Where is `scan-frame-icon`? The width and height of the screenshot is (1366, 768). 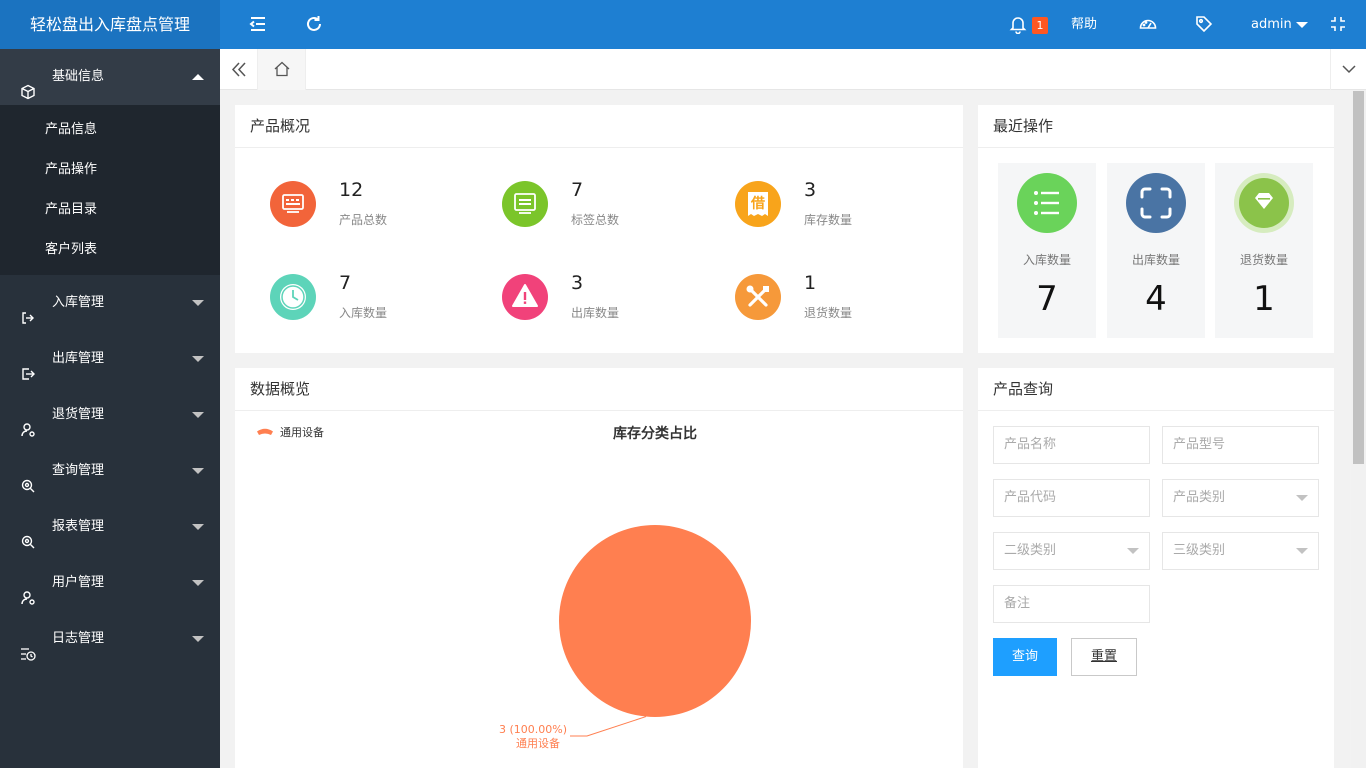 scan-frame-icon is located at coordinates (1156, 203).